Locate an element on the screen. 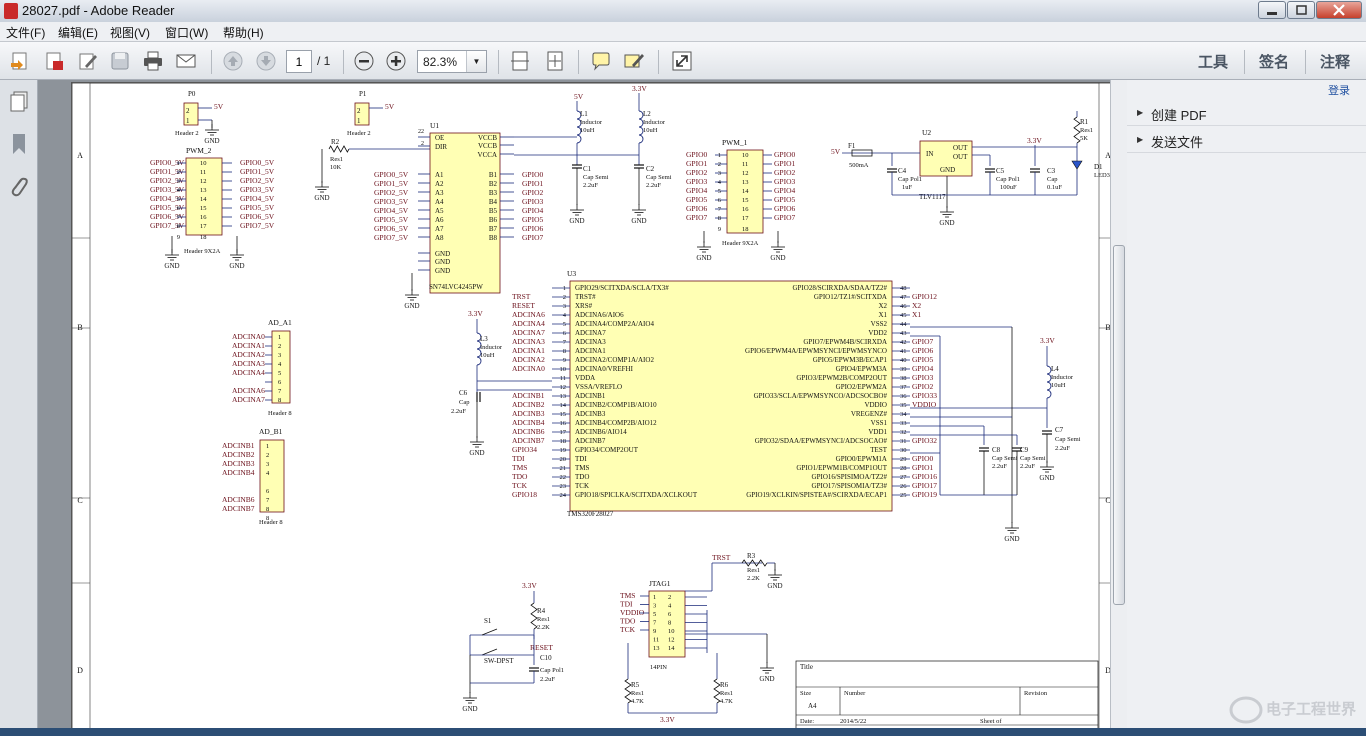 The height and width of the screenshot is (736, 1366). create-pdf-icon is located at coordinates (54, 61).